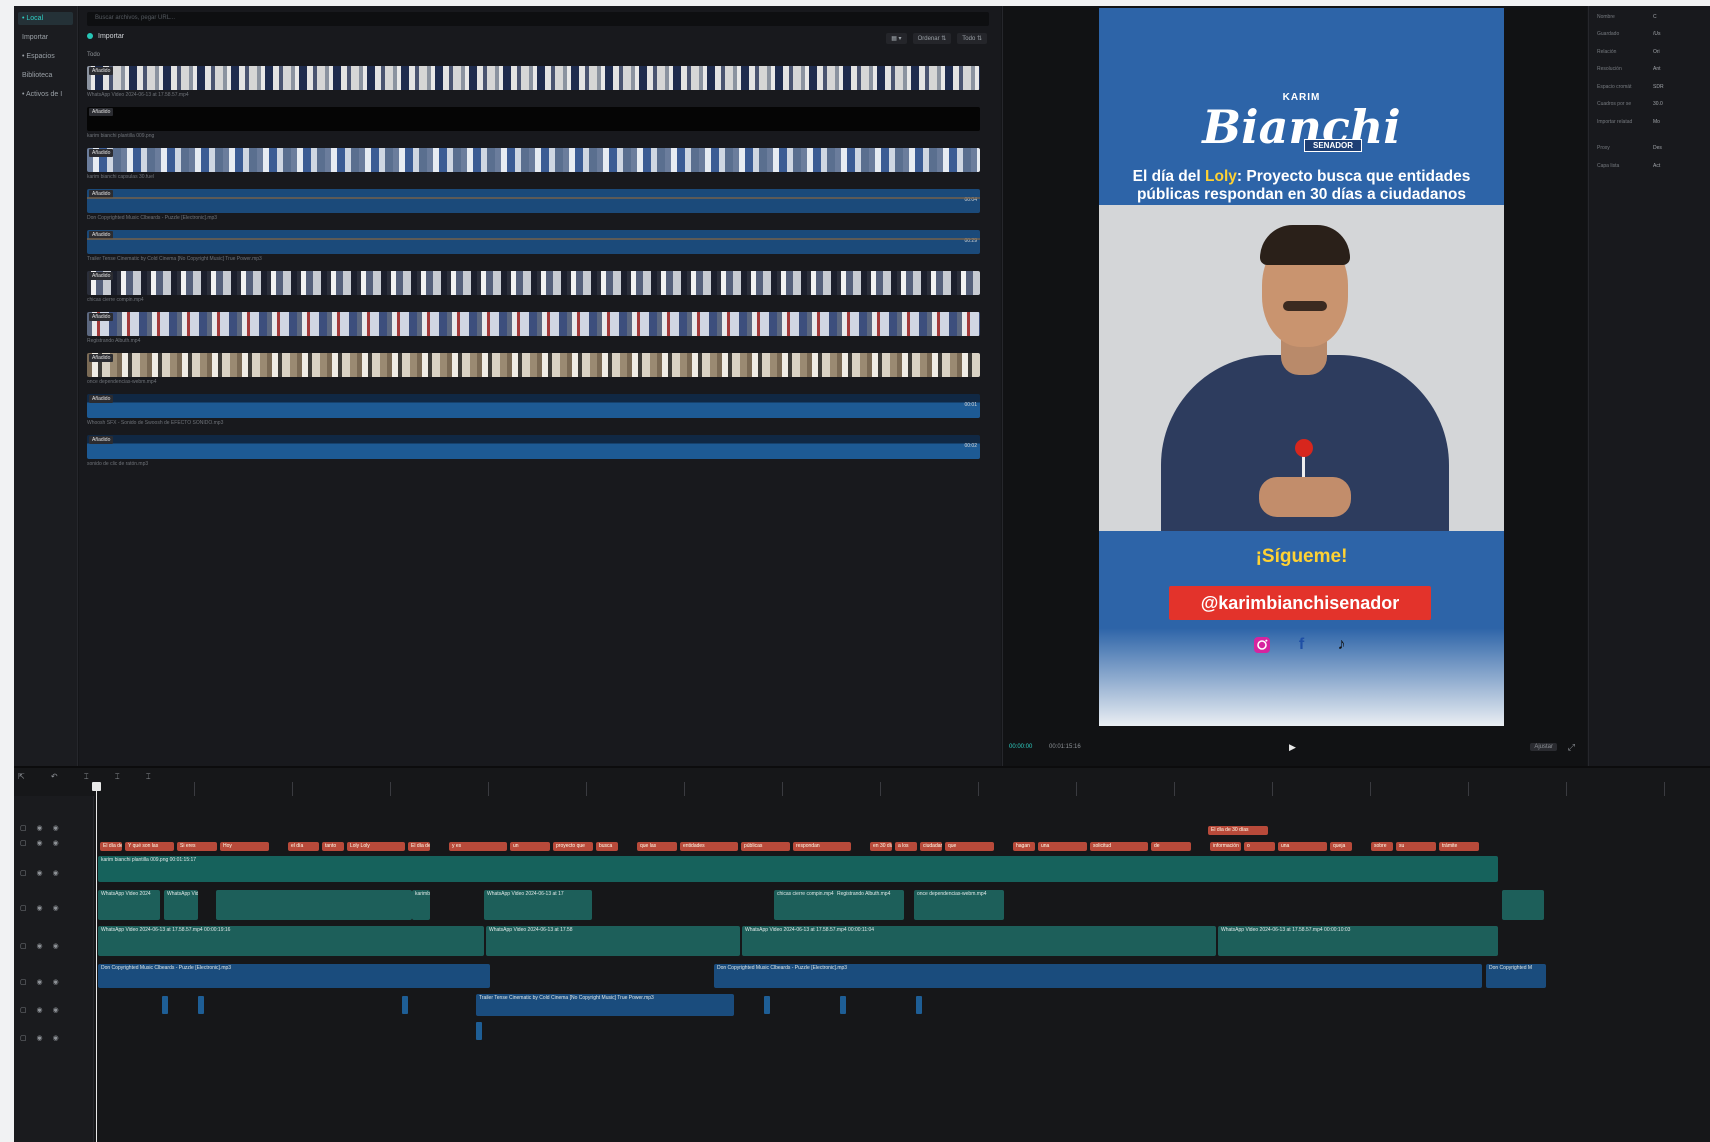  I want to click on property-value: Ori, so click(1656, 52).